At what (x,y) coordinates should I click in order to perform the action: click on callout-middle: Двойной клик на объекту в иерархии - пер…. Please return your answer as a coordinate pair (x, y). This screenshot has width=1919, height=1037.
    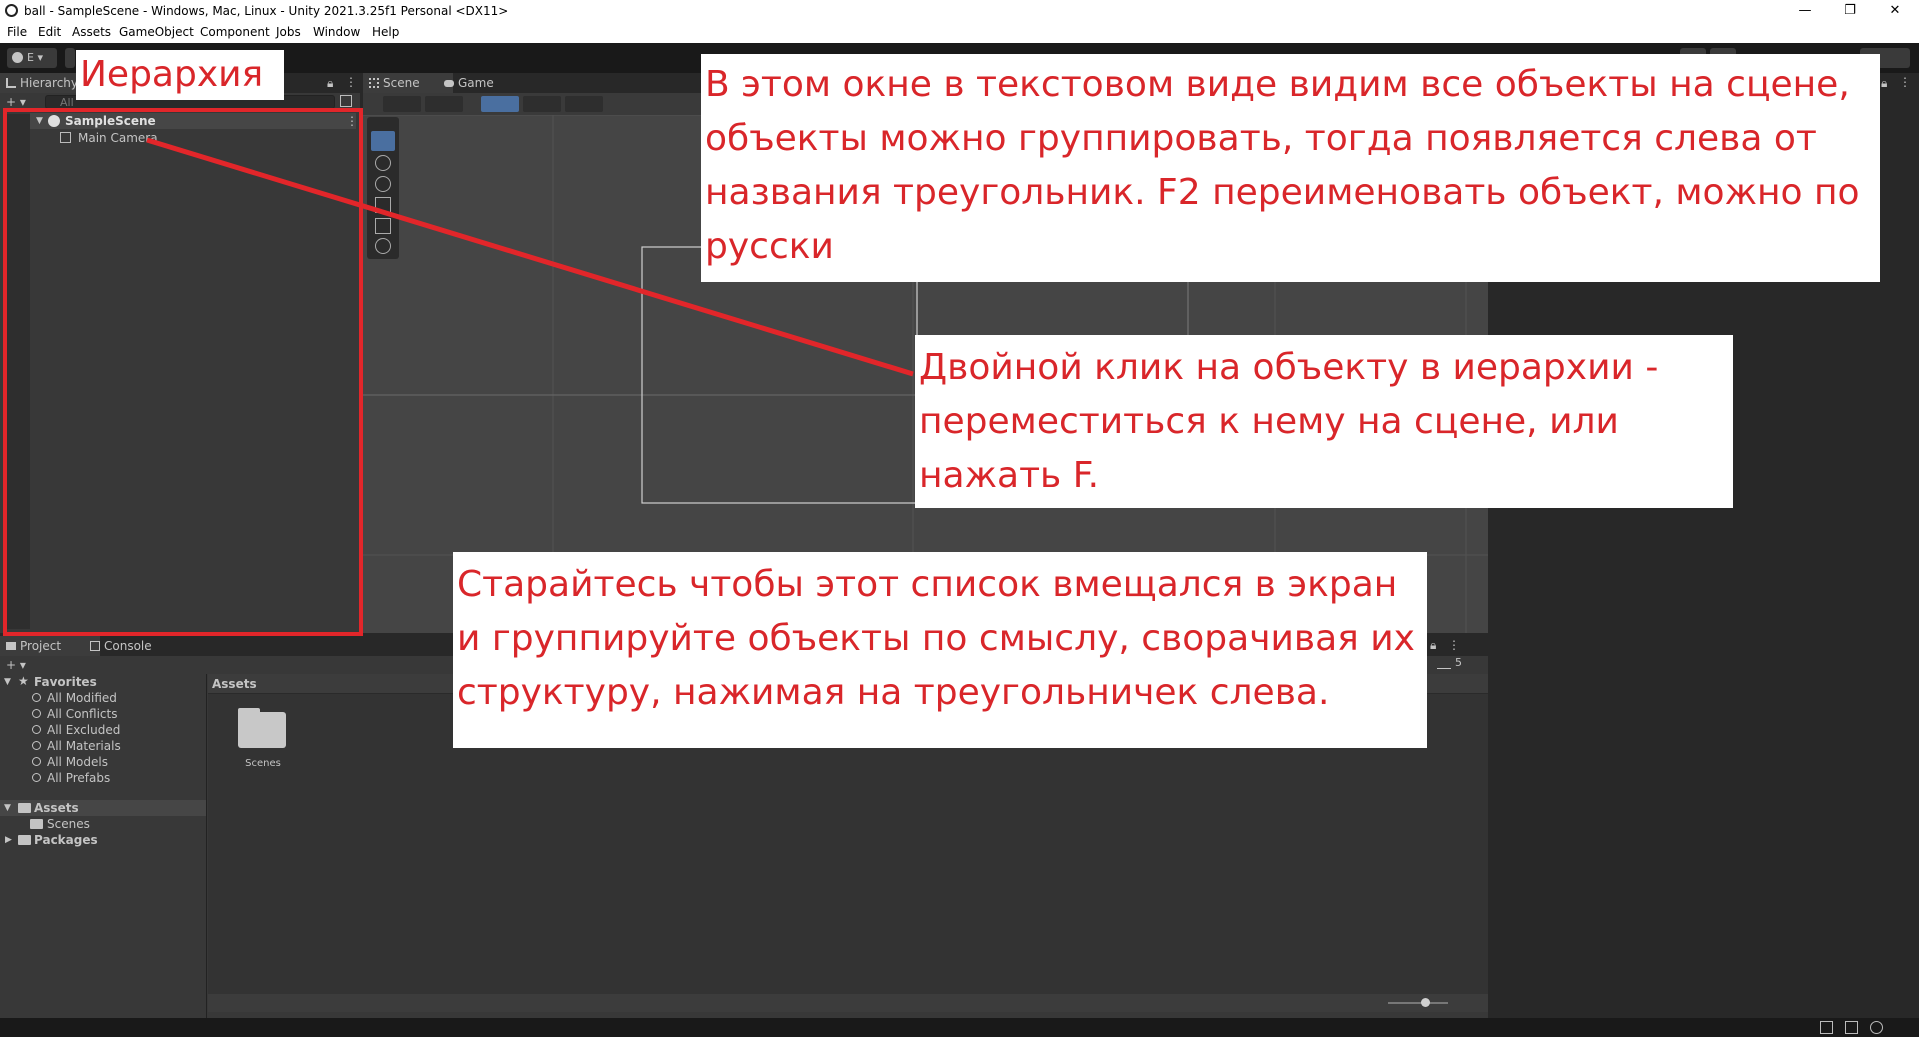
    Looking at the image, I should click on (1324, 421).